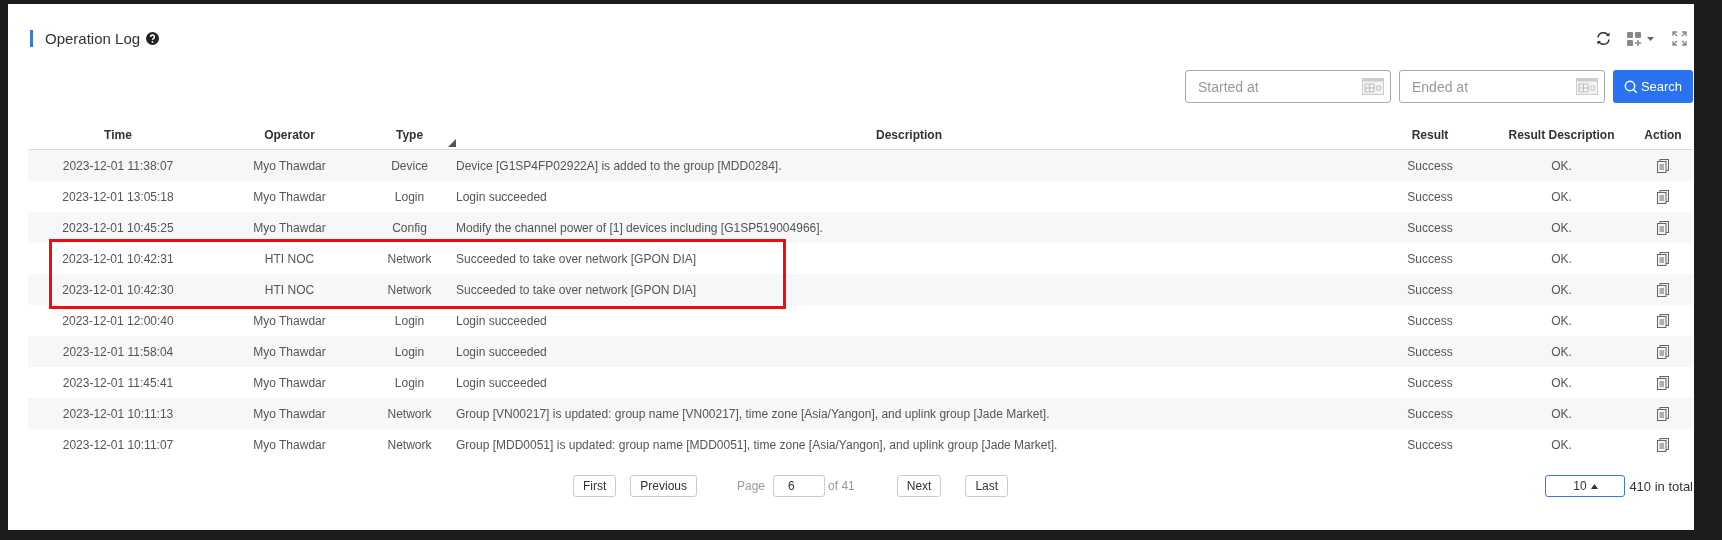 The height and width of the screenshot is (540, 1722). Describe the element at coordinates (751, 486) in the screenshot. I see `page-label: Page` at that location.